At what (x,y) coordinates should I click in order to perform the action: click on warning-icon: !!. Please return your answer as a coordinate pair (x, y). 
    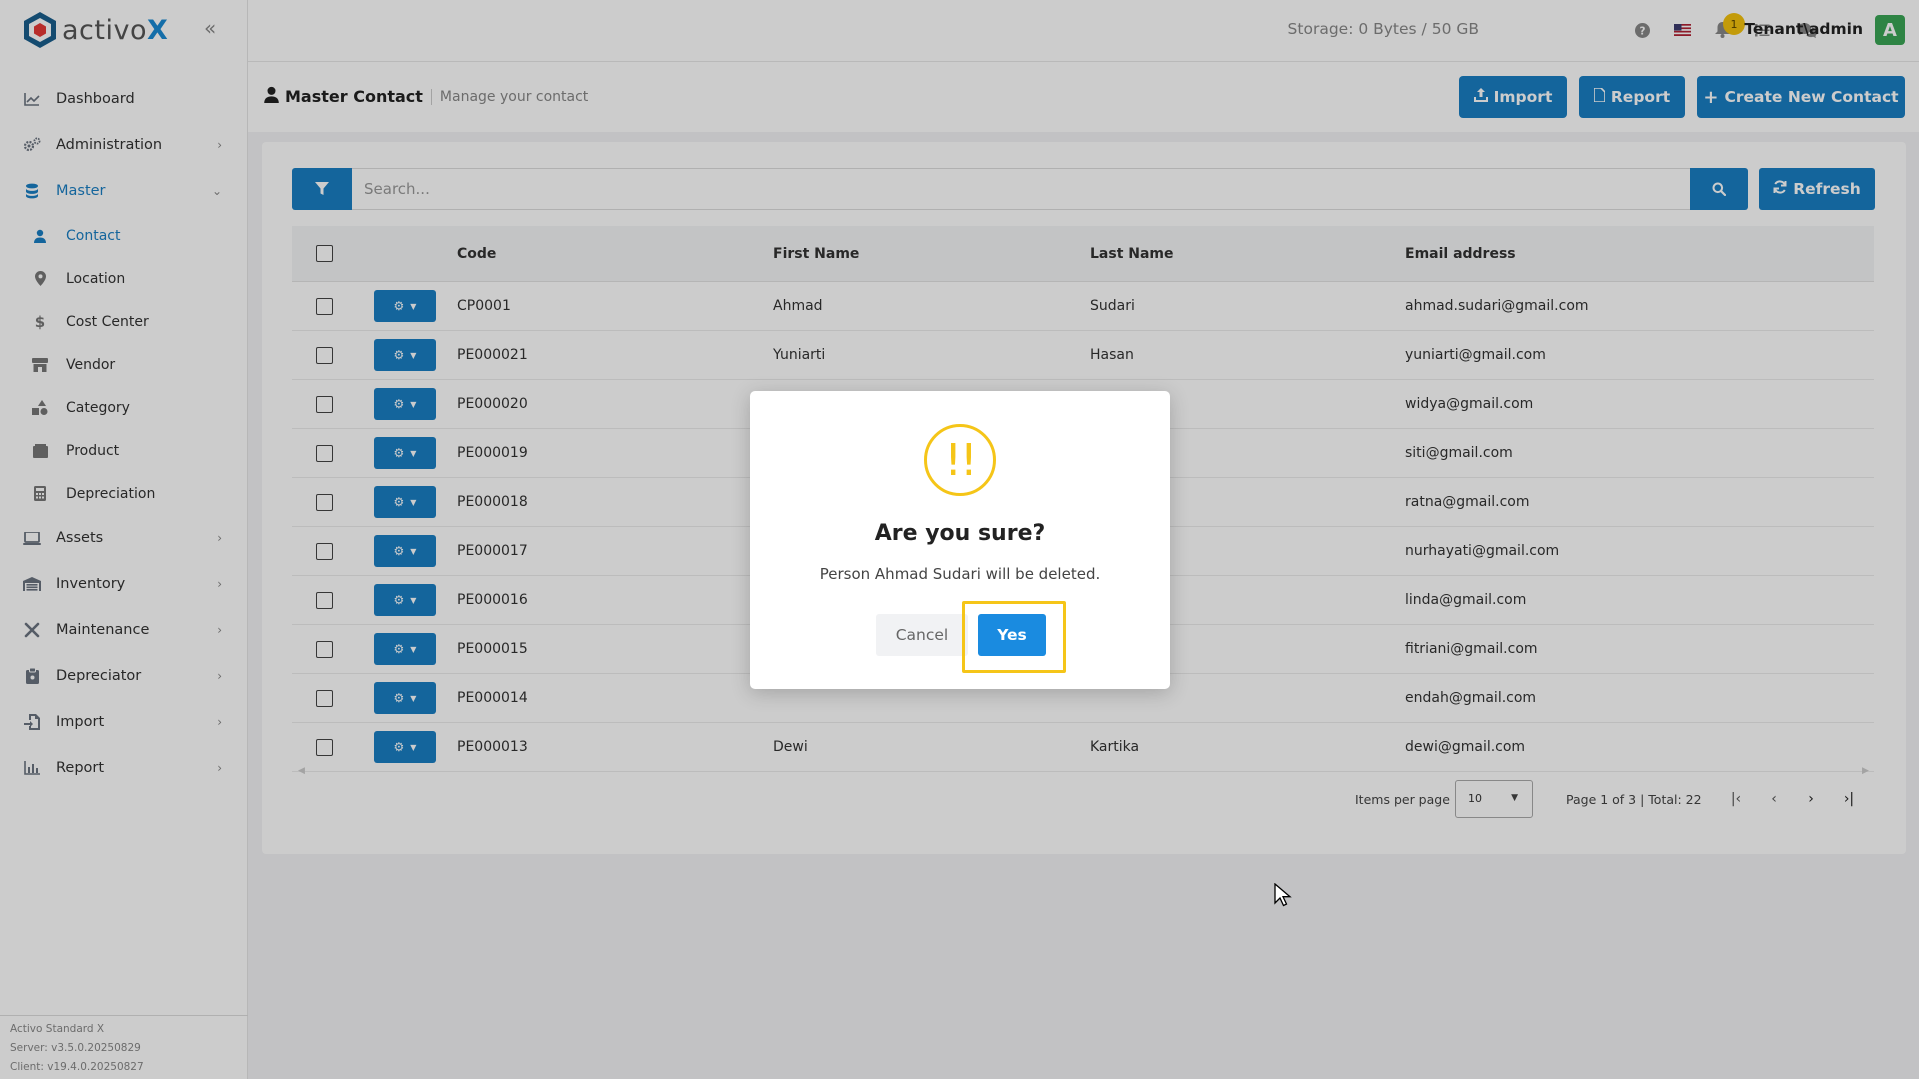
    Looking at the image, I should click on (960, 460).